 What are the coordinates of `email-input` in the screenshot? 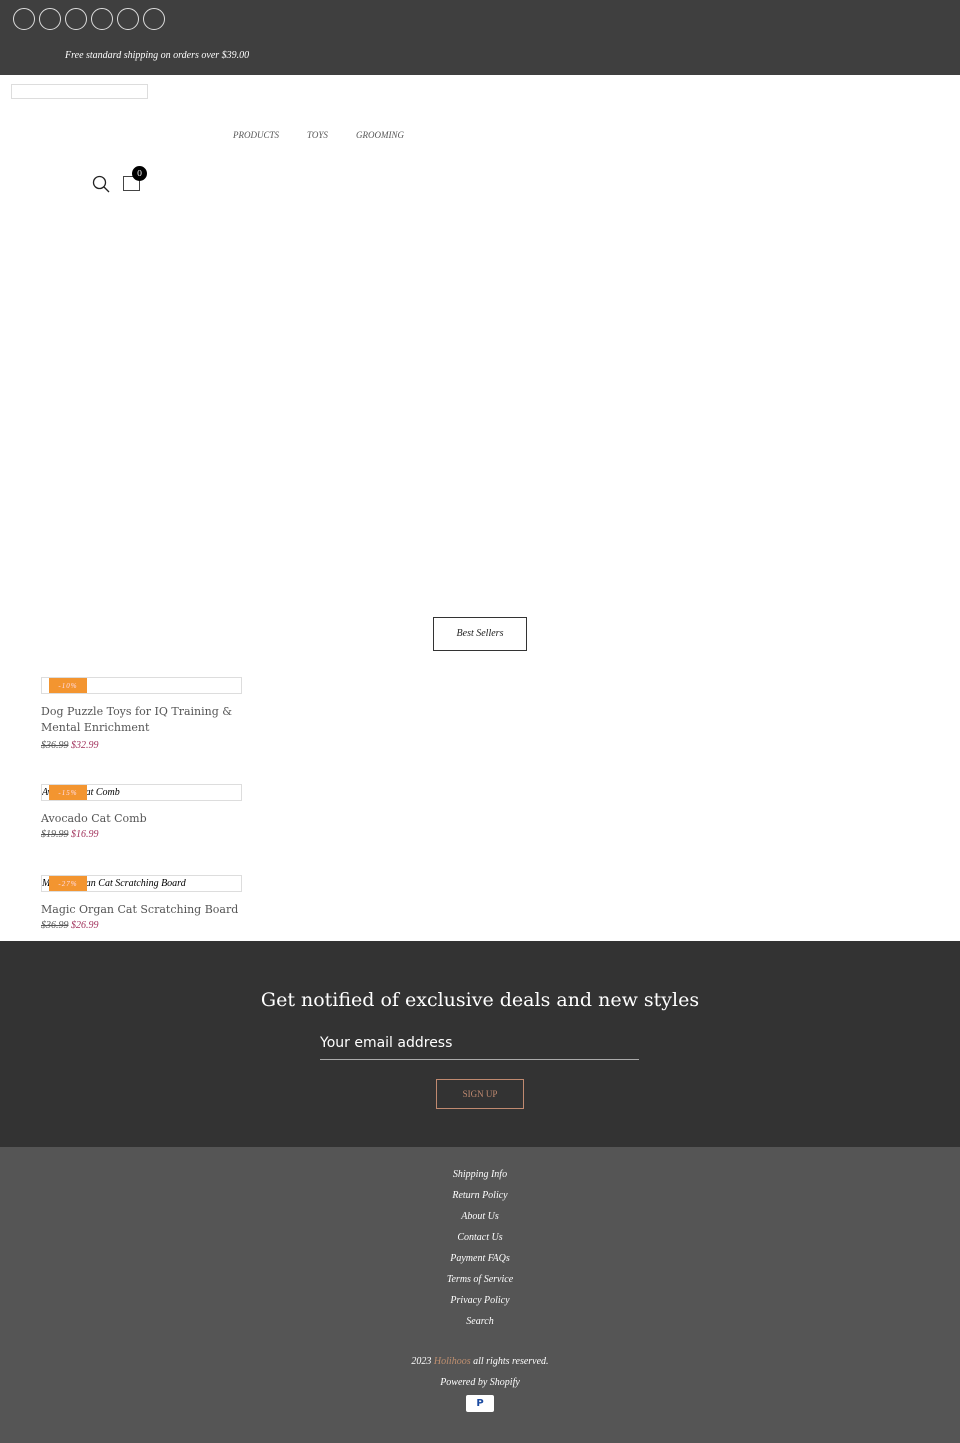 It's located at (479, 1043).